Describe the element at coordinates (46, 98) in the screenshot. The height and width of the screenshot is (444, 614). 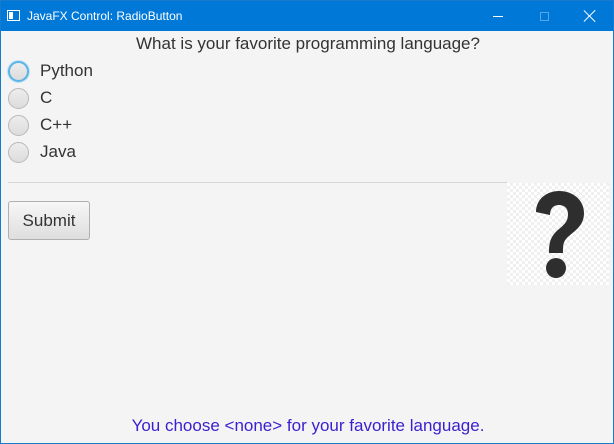
I see `radio-label: C` at that location.